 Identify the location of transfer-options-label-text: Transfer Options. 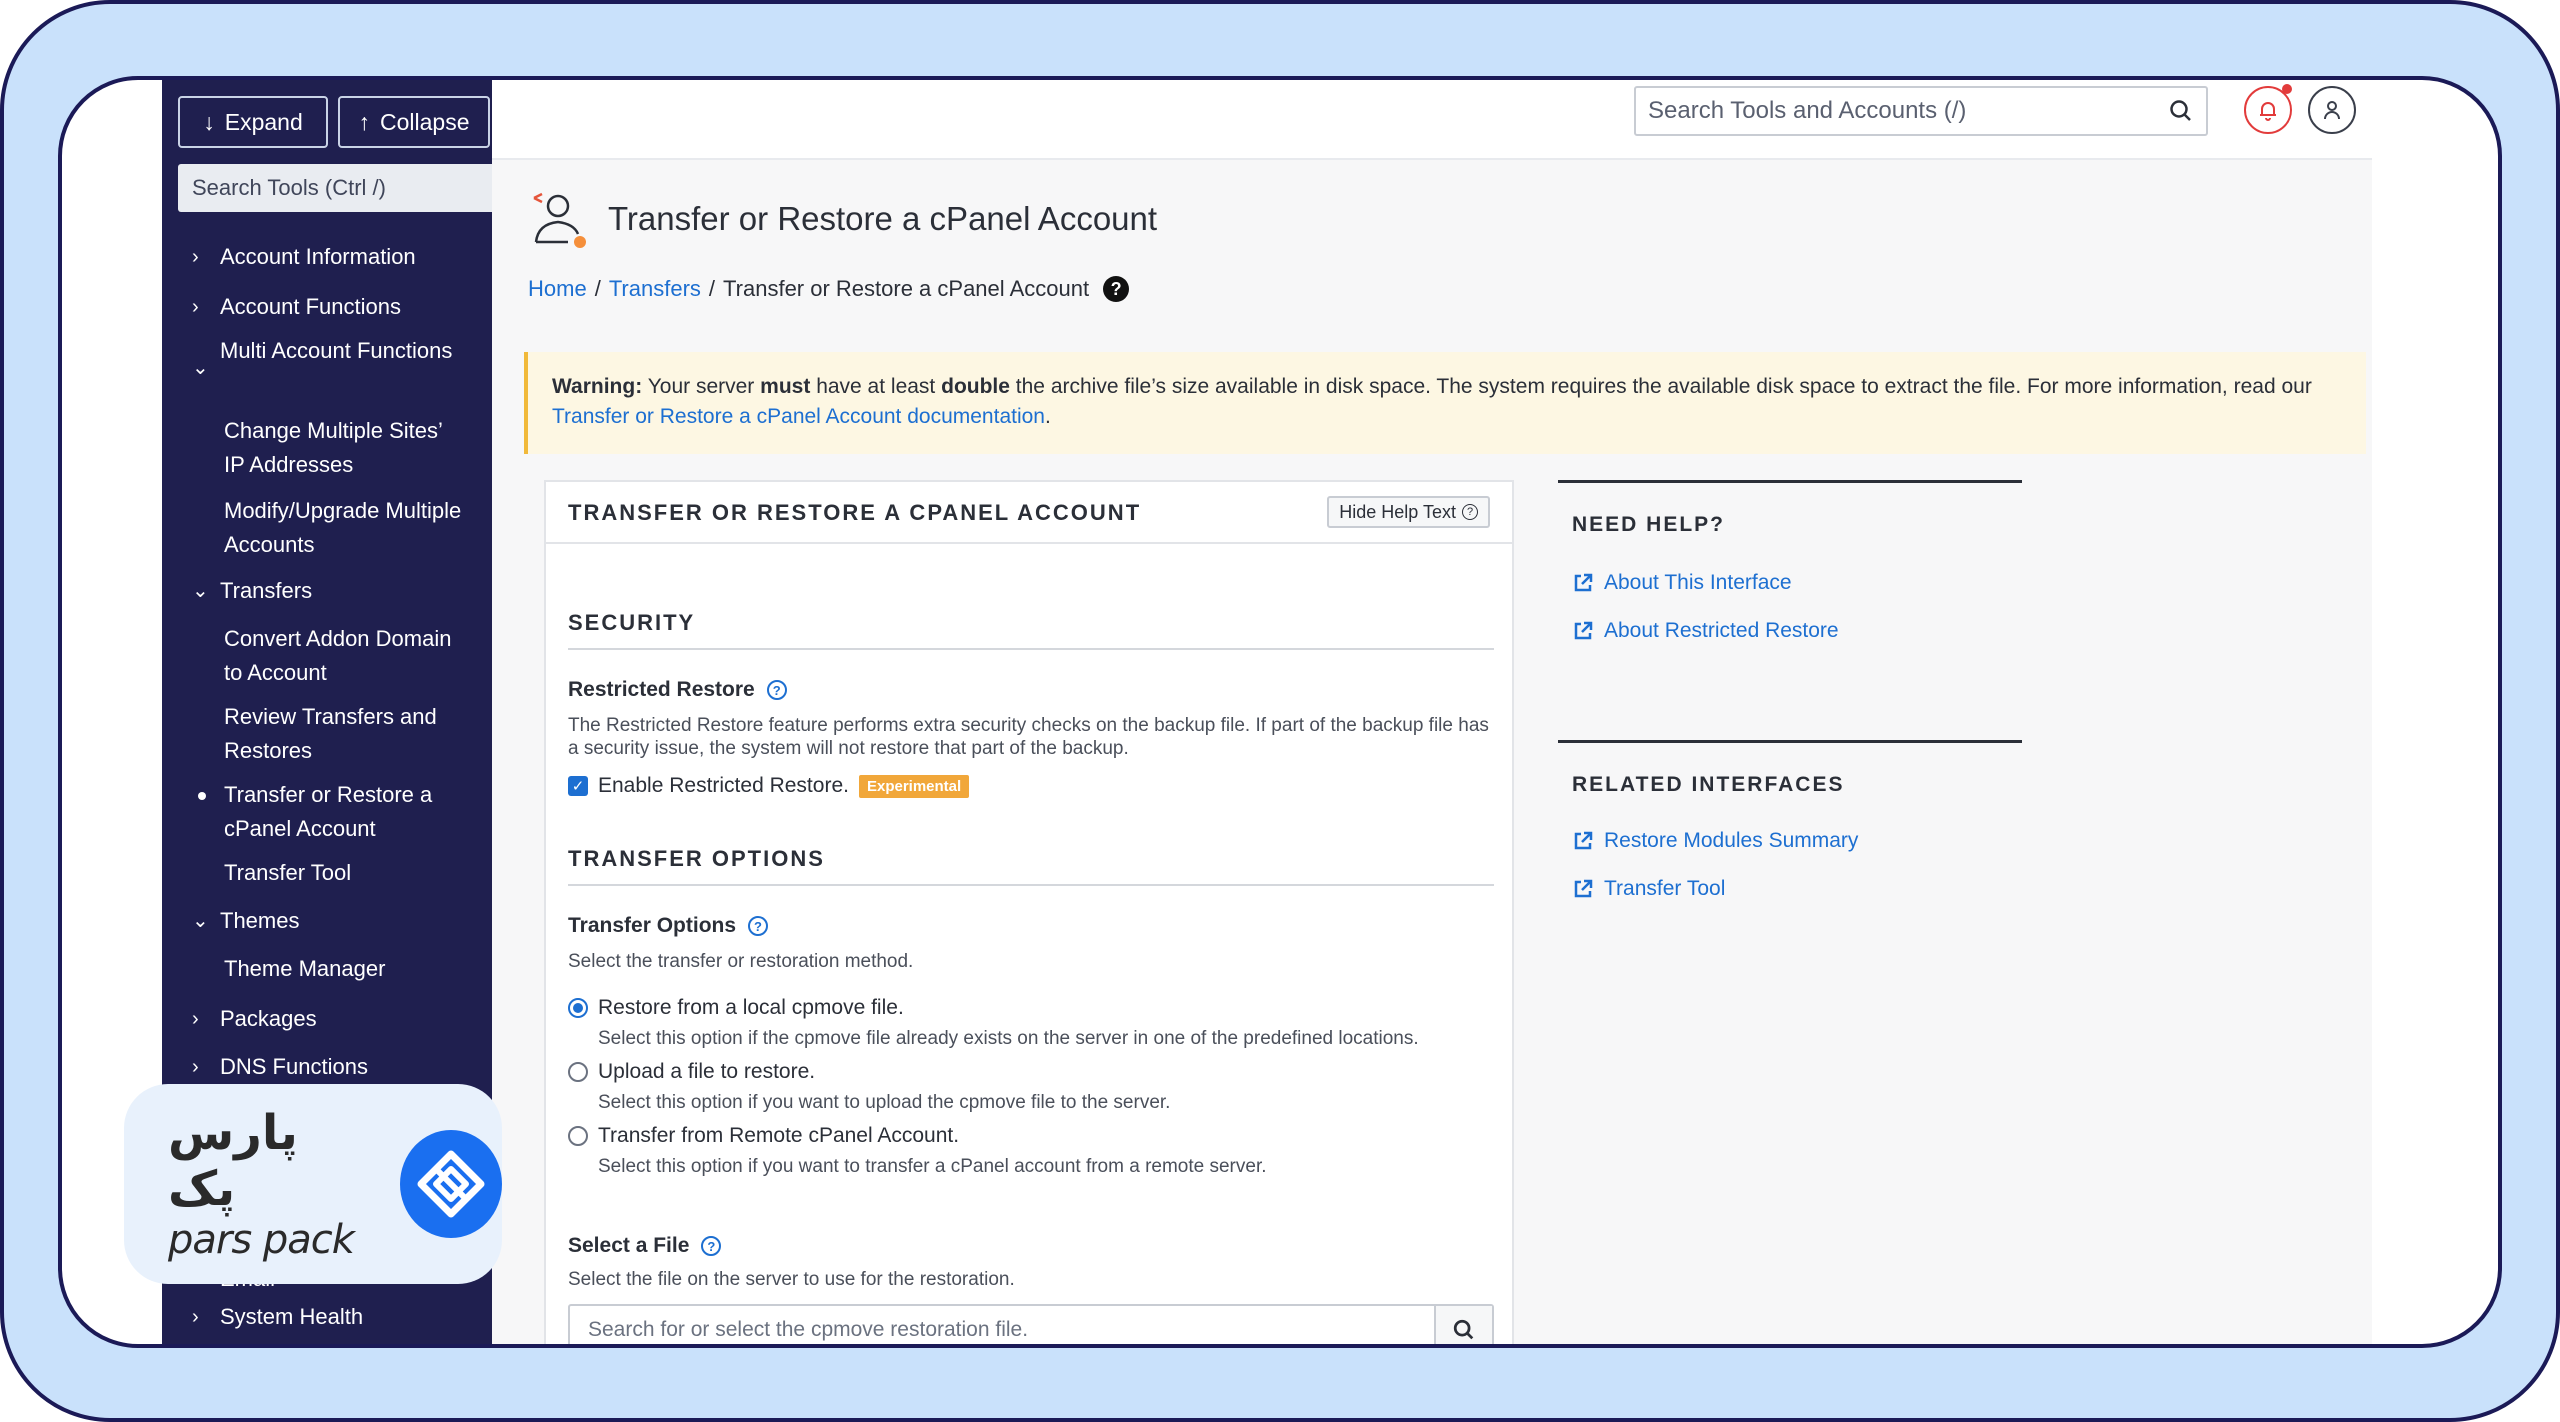
(652, 925).